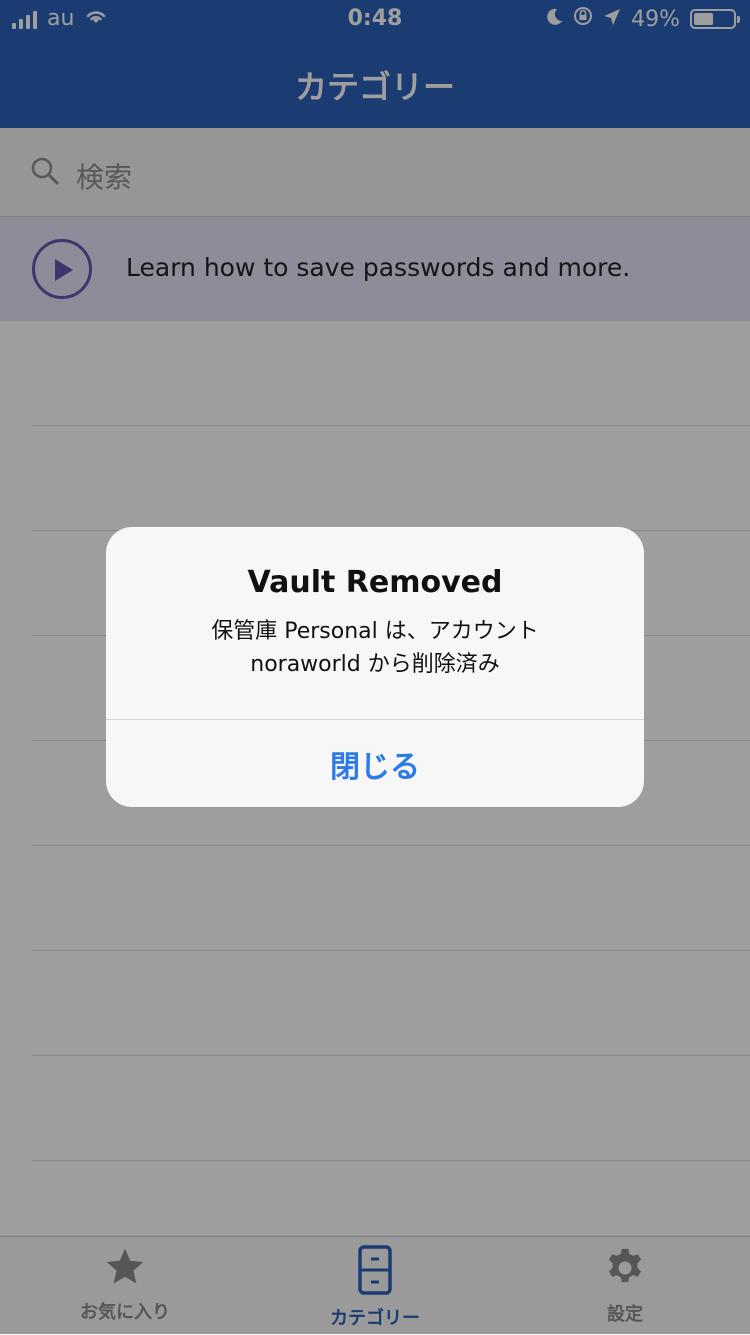 The height and width of the screenshot is (1335, 750). I want to click on alert-message-line-1: 保管庫 Personal は、アカウント, so click(375, 631).